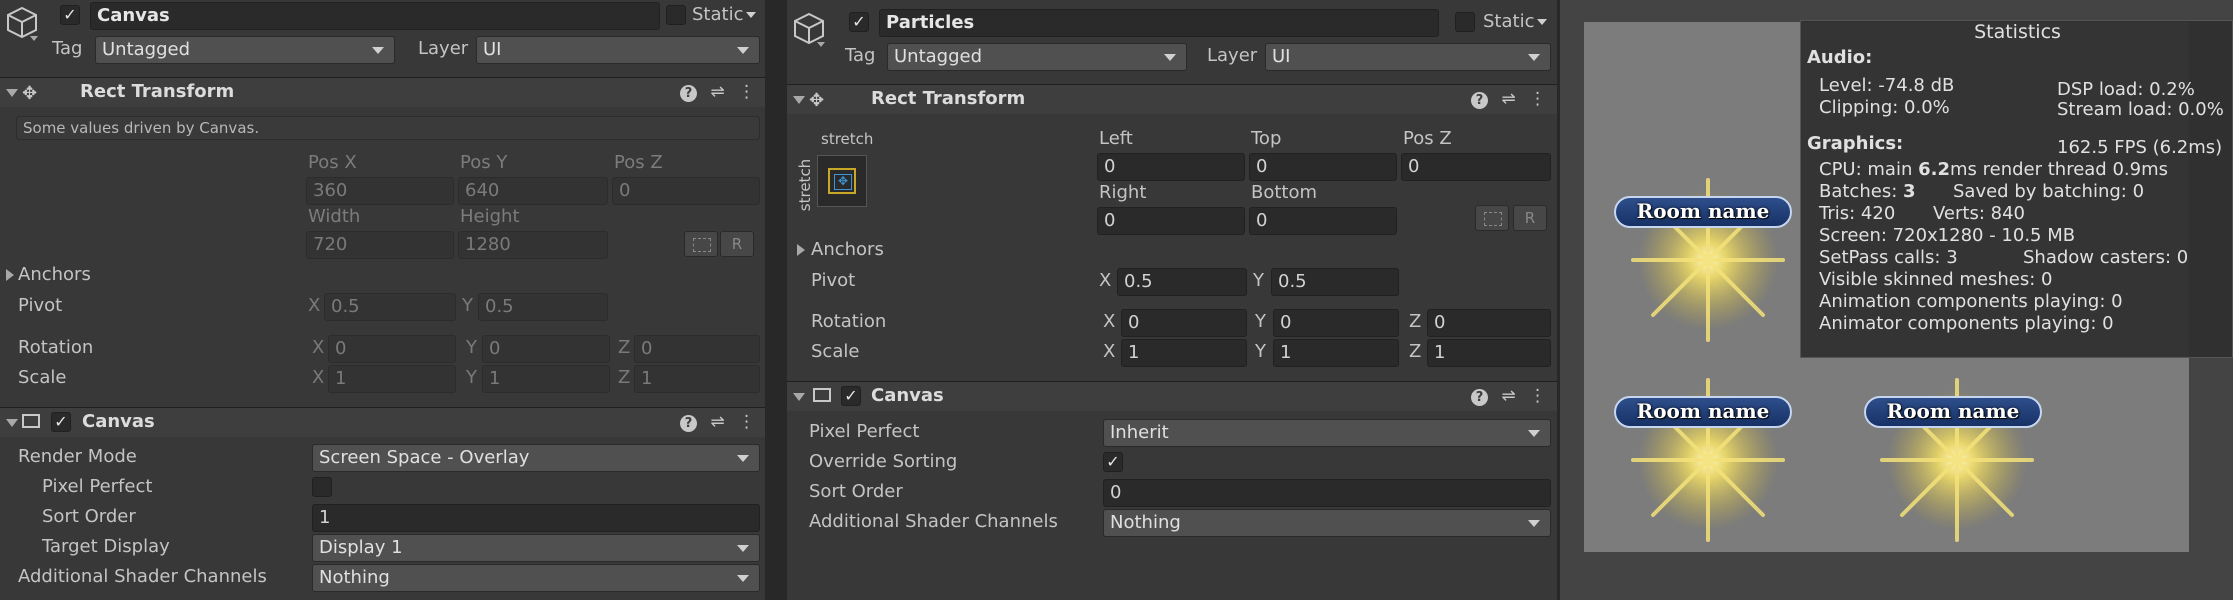  Describe the element at coordinates (30, 93) in the screenshot. I see `rect-transform-icon: ✥` at that location.